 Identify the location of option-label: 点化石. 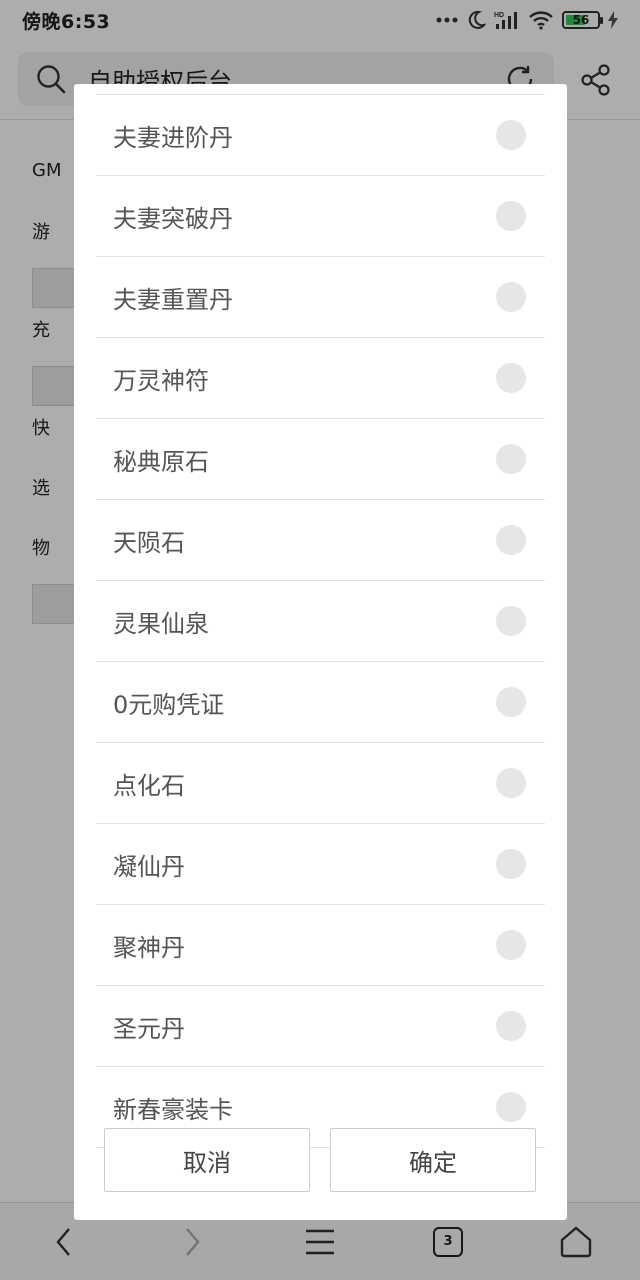
(149, 785).